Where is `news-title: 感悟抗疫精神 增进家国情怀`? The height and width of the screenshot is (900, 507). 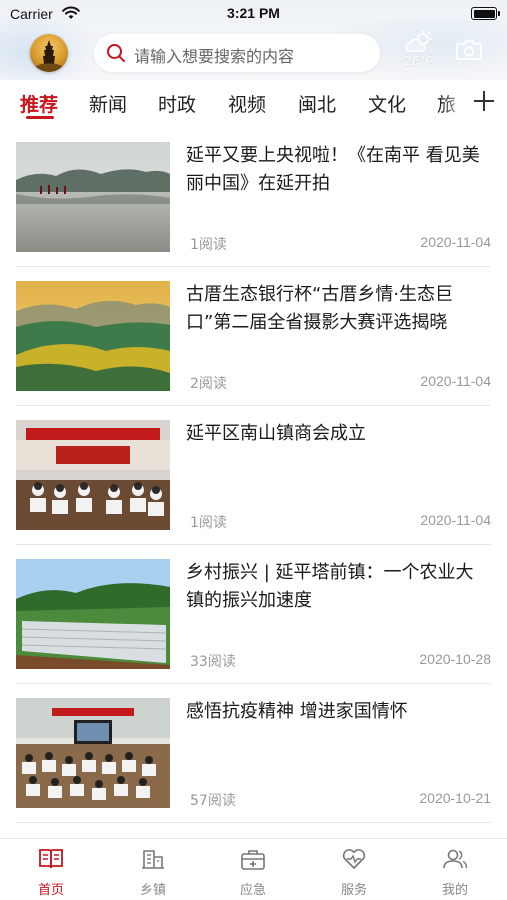
news-title: 感悟抗疫精神 增进家国情怀 is located at coordinates (297, 711).